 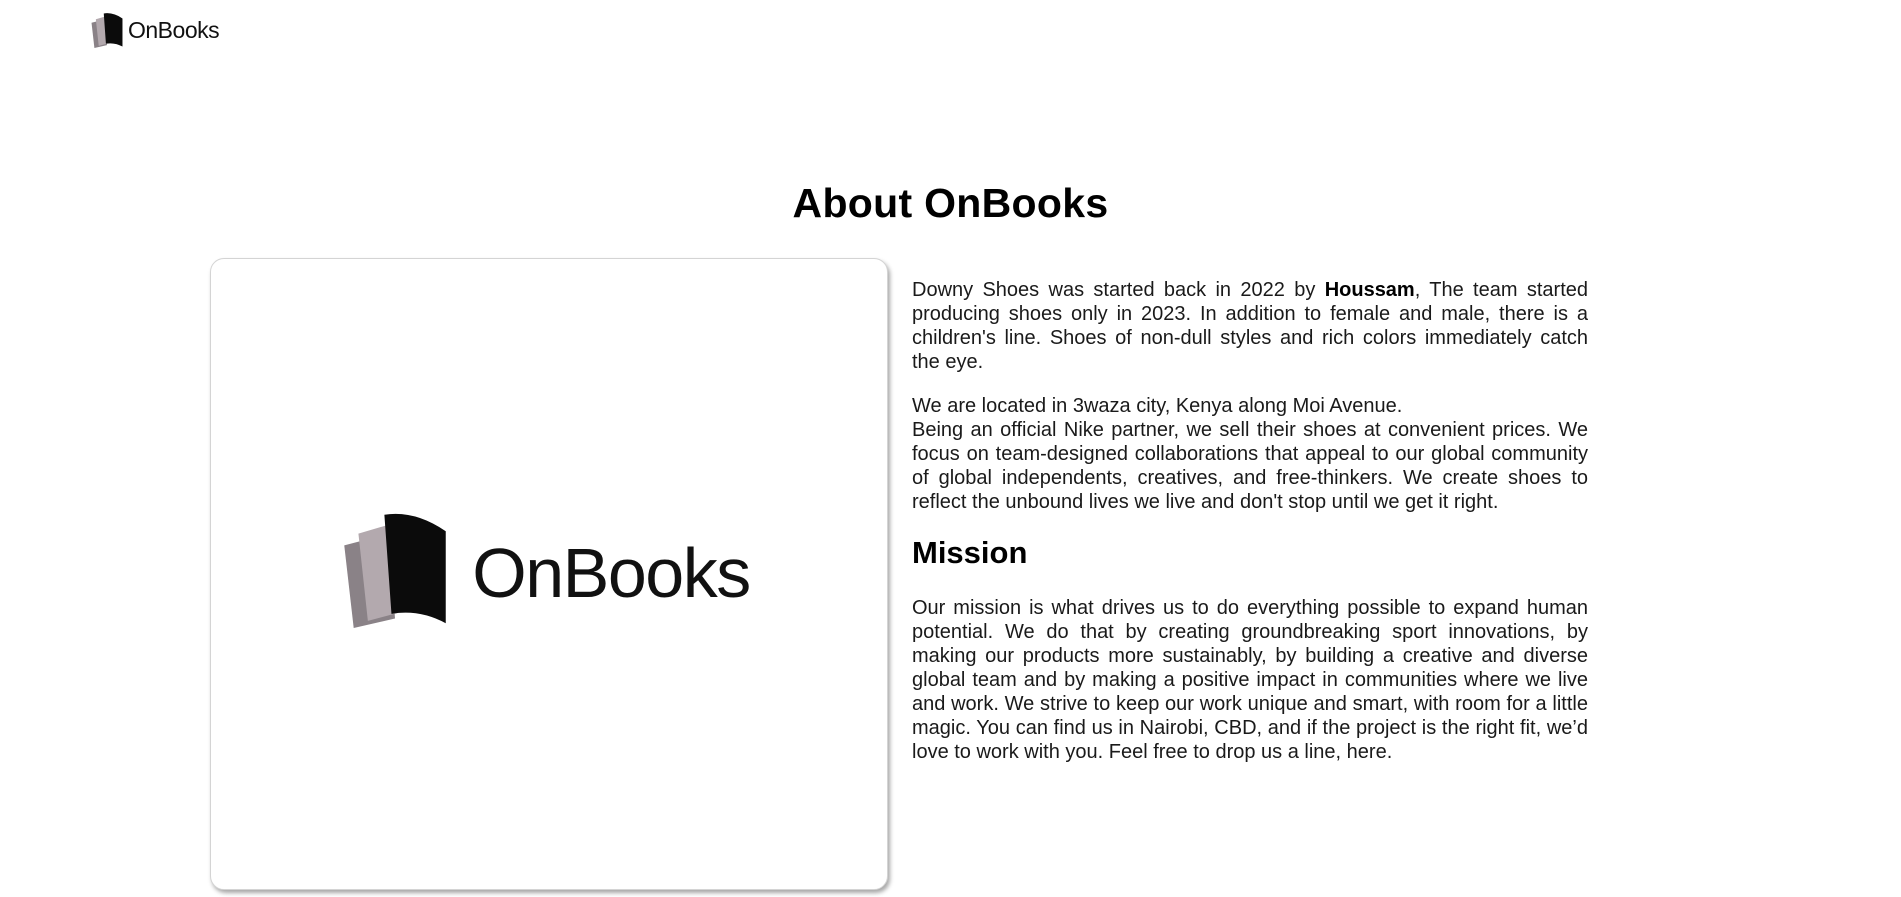 I want to click on page-title: About OnBooks, so click(x=950, y=203).